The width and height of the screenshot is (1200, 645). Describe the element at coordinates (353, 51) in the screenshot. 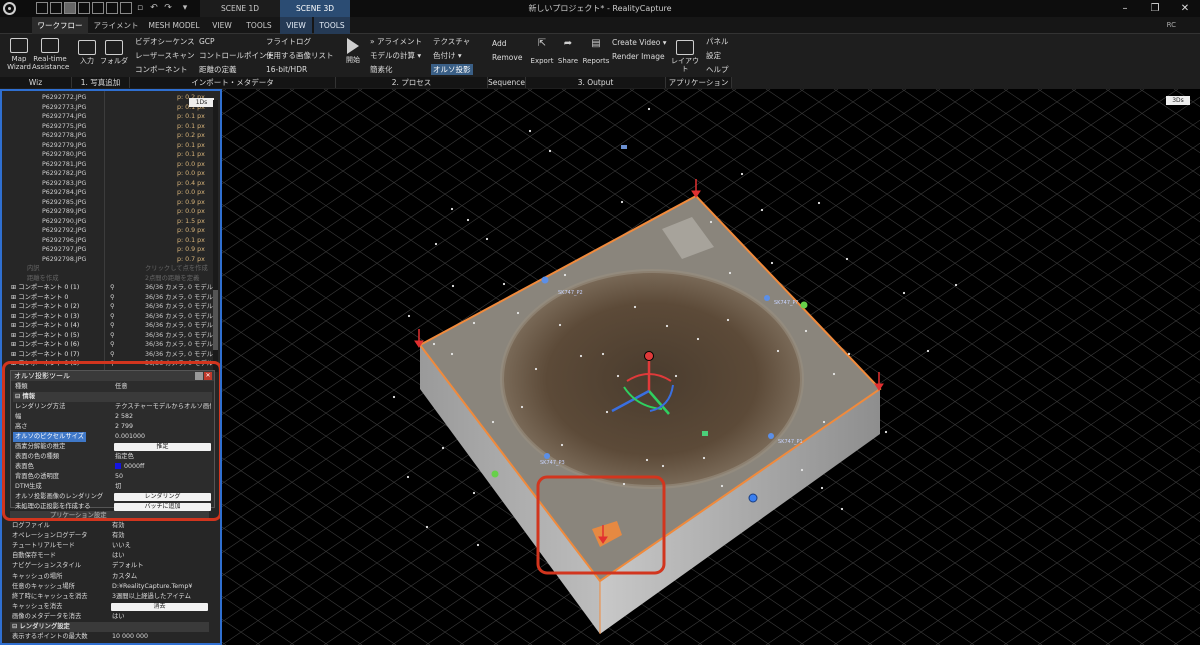

I see `start-button: 開始` at that location.